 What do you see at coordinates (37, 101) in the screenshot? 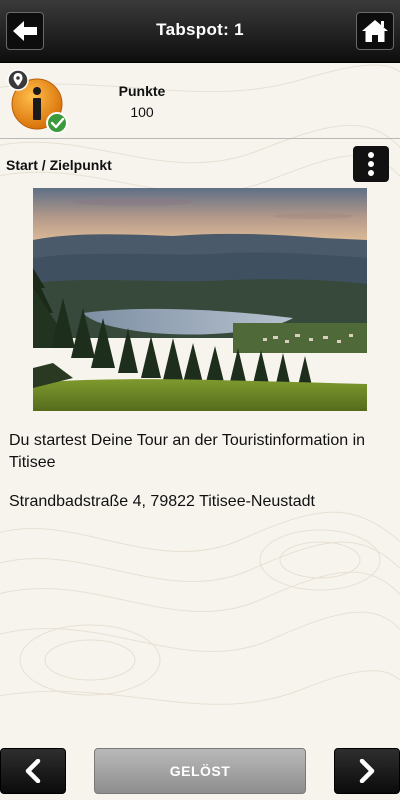
I see `info-badge-icon` at bounding box center [37, 101].